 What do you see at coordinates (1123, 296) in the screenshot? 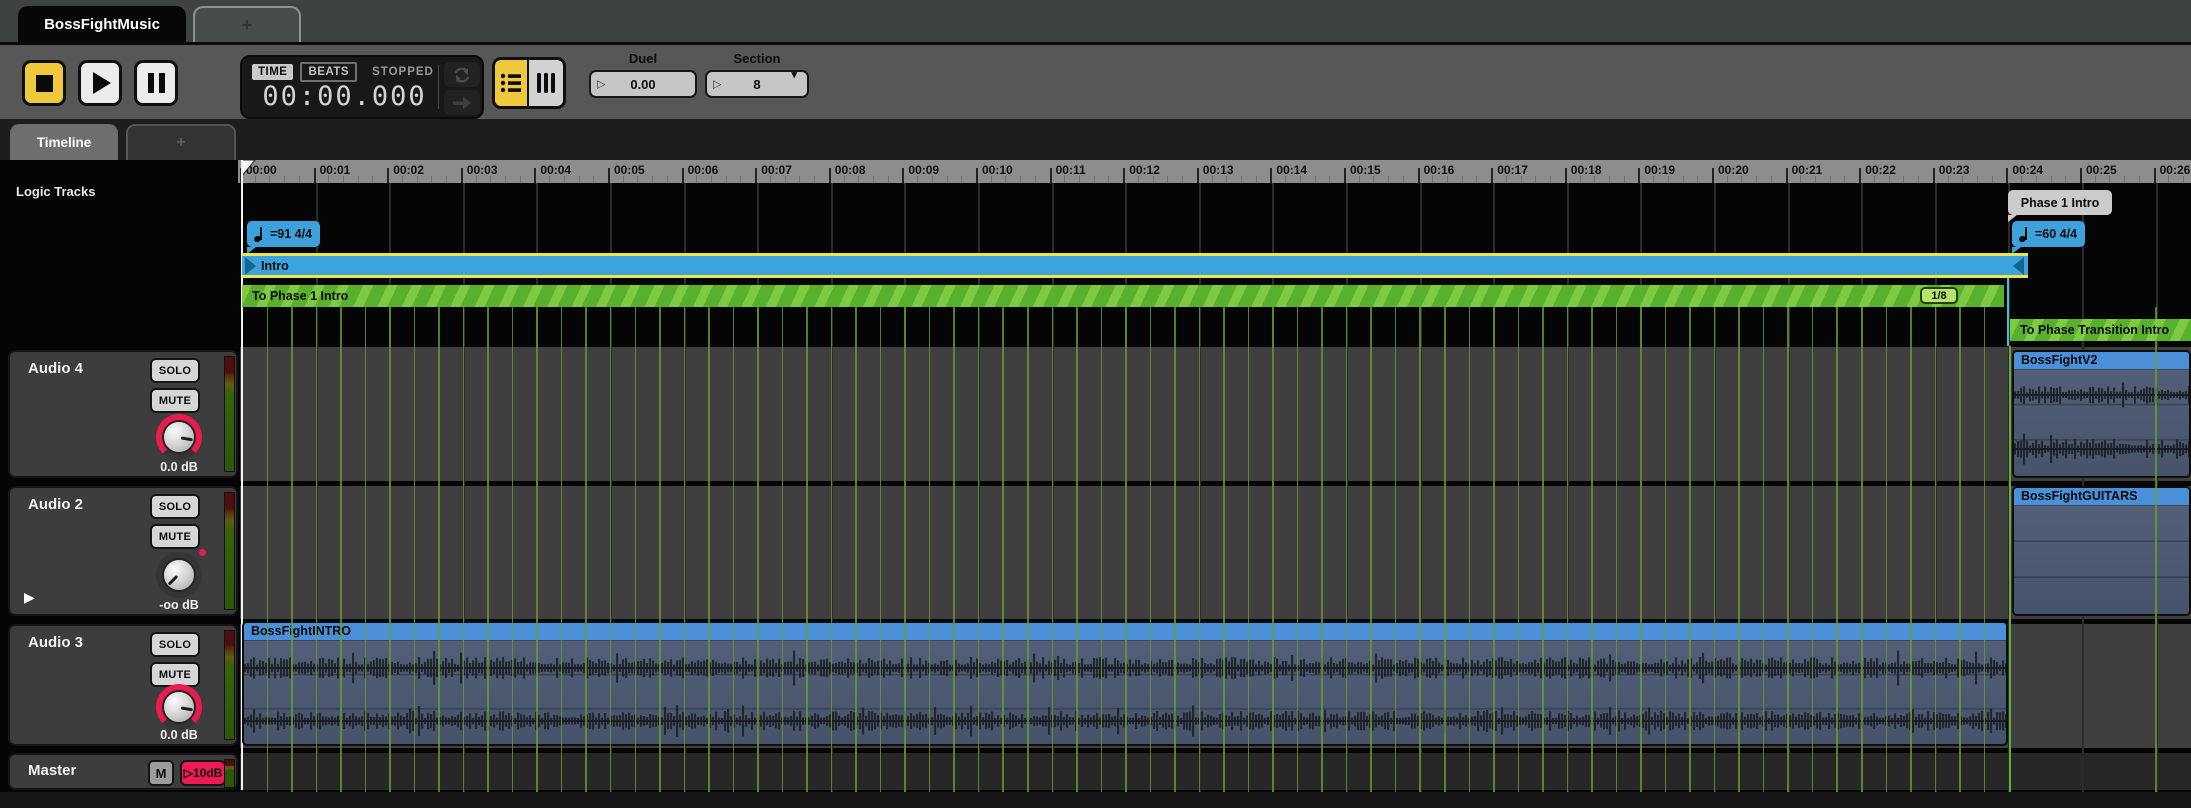
I see `transition-to-phase1-intro: To Phase 1 Intro 1/8` at bounding box center [1123, 296].